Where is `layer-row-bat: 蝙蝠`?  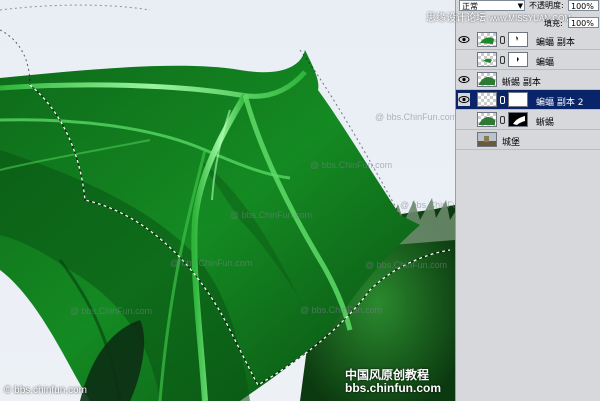 layer-row-bat: 蝙蝠 is located at coordinates (528, 60).